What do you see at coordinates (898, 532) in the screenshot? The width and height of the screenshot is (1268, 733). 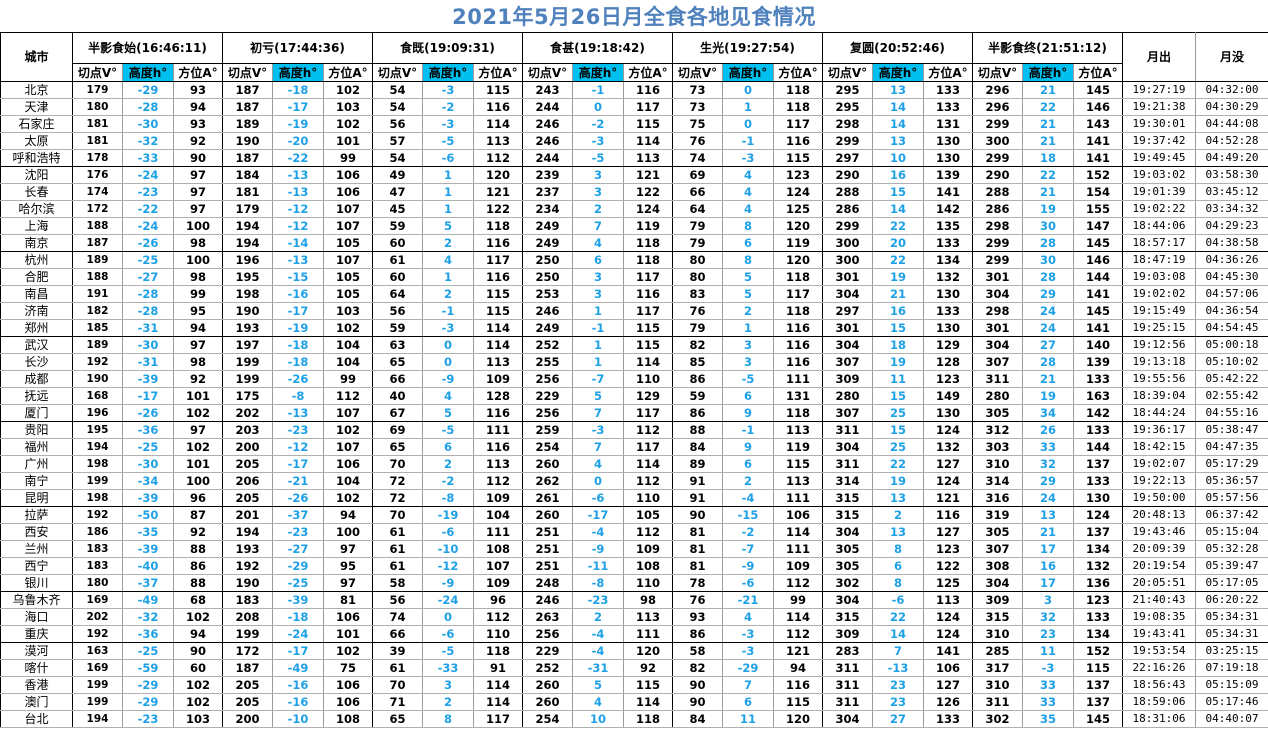 I see `altitude-cell: 13` at bounding box center [898, 532].